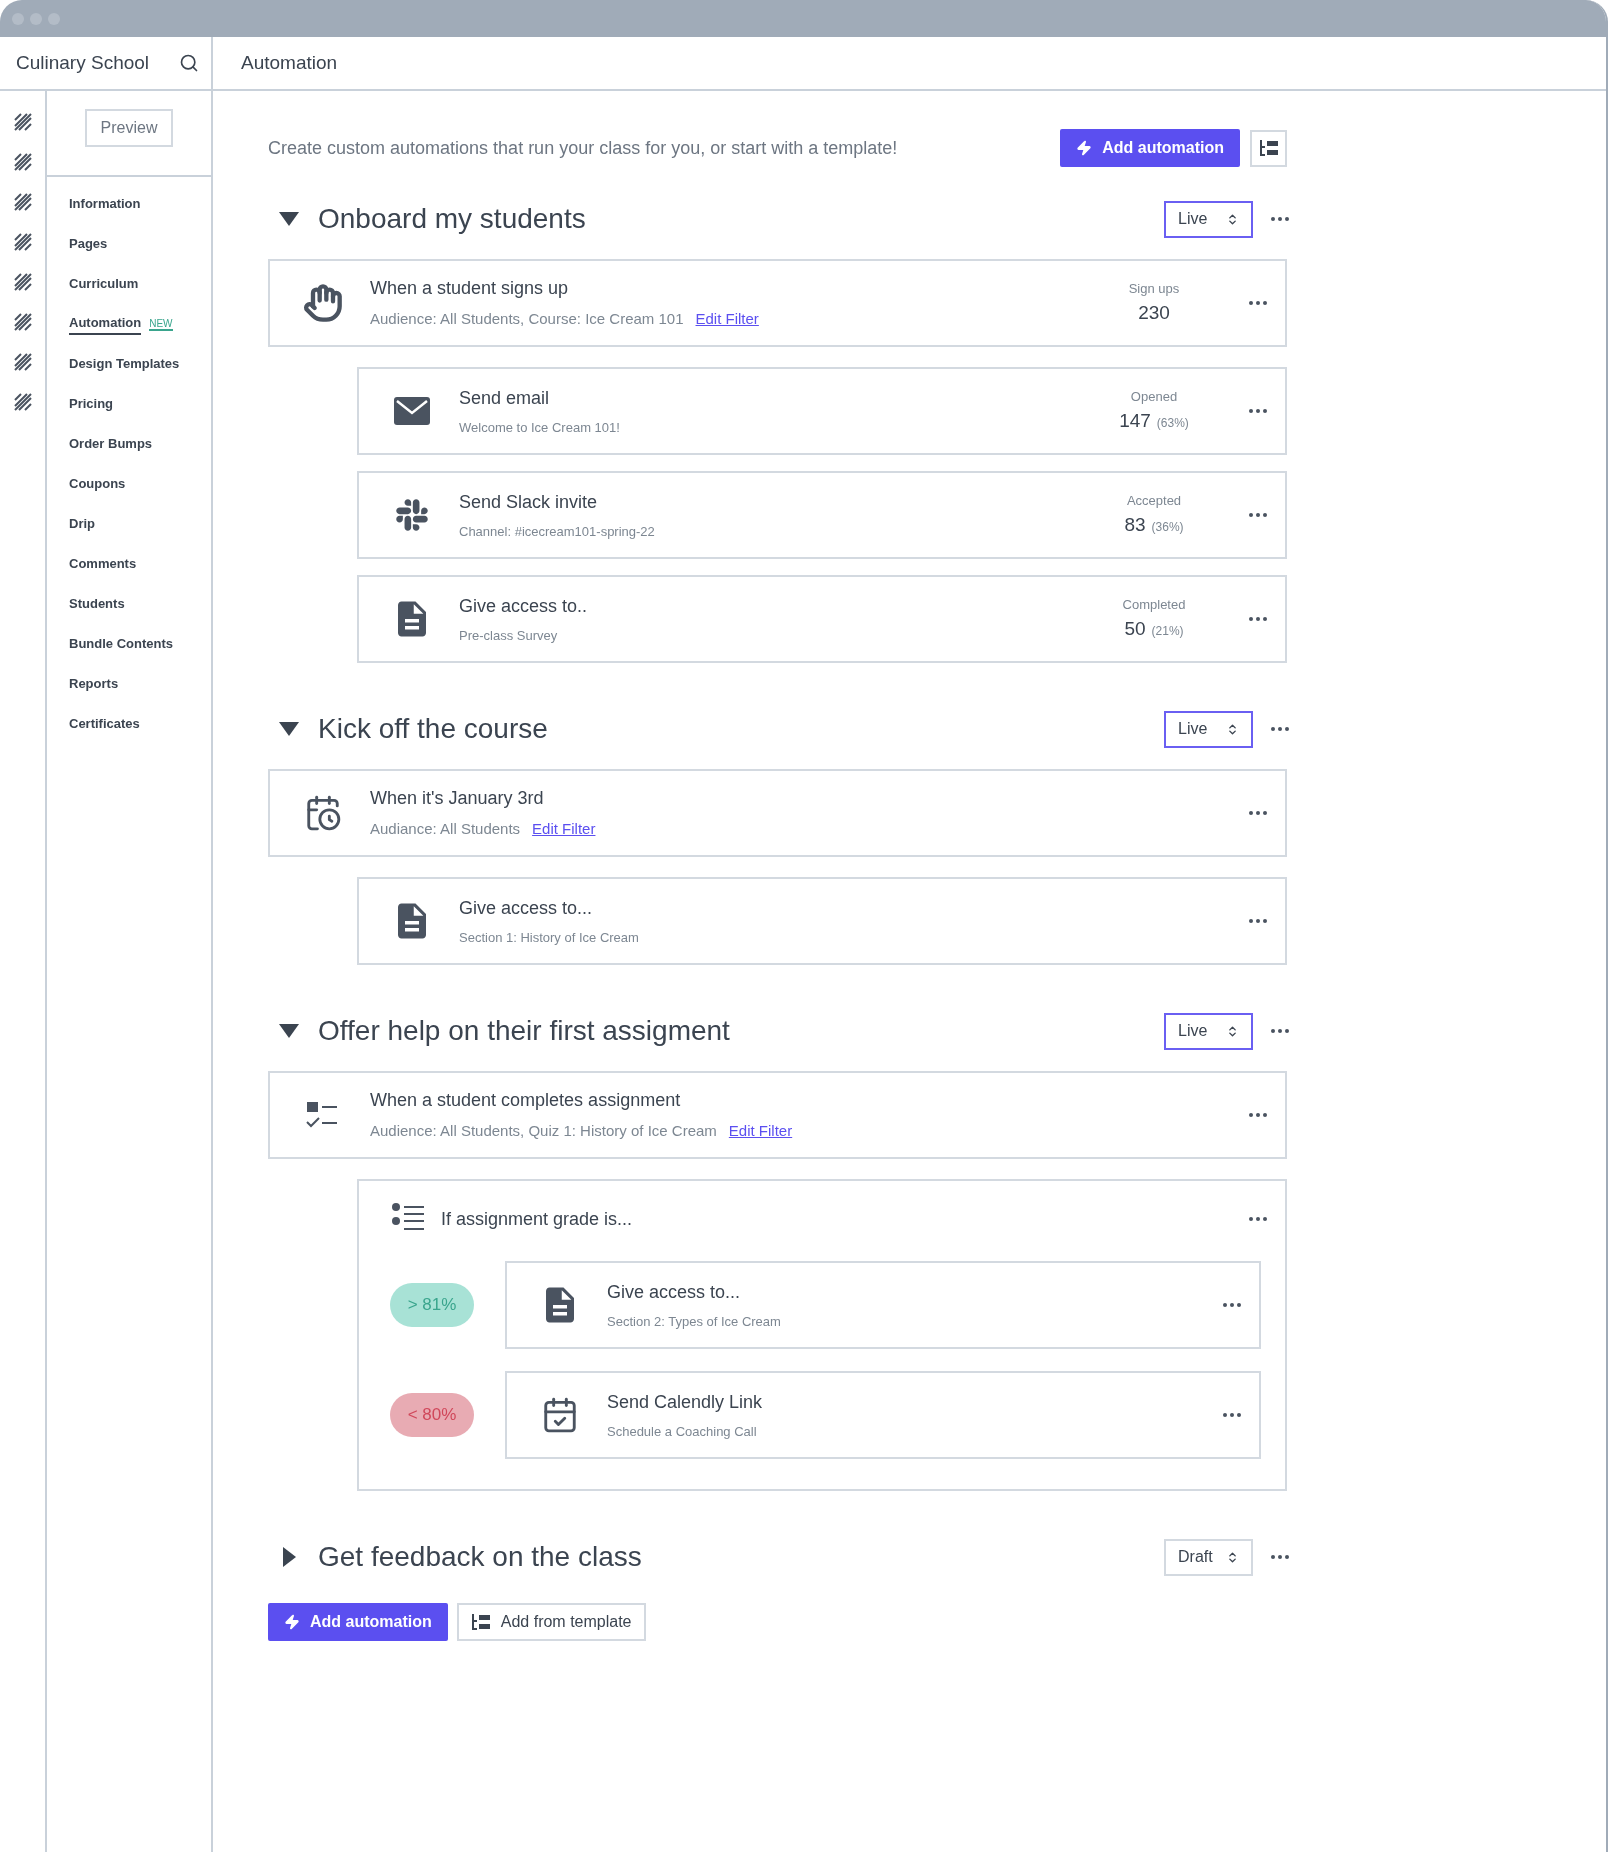 This screenshot has width=1608, height=1852. Describe the element at coordinates (432, 1415) in the screenshot. I see `grade-pill: < 80%` at that location.